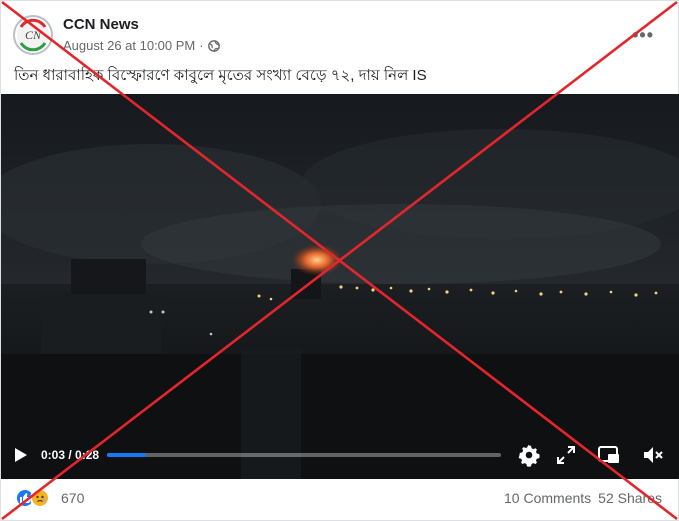  I want to click on more-icon: •••, so click(643, 35).